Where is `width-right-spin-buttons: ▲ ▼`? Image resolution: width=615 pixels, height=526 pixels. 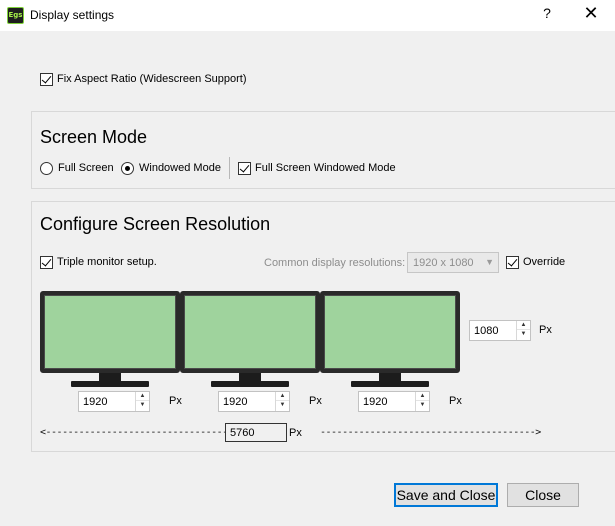 width-right-spin-buttons: ▲ ▼ is located at coordinates (422, 401).